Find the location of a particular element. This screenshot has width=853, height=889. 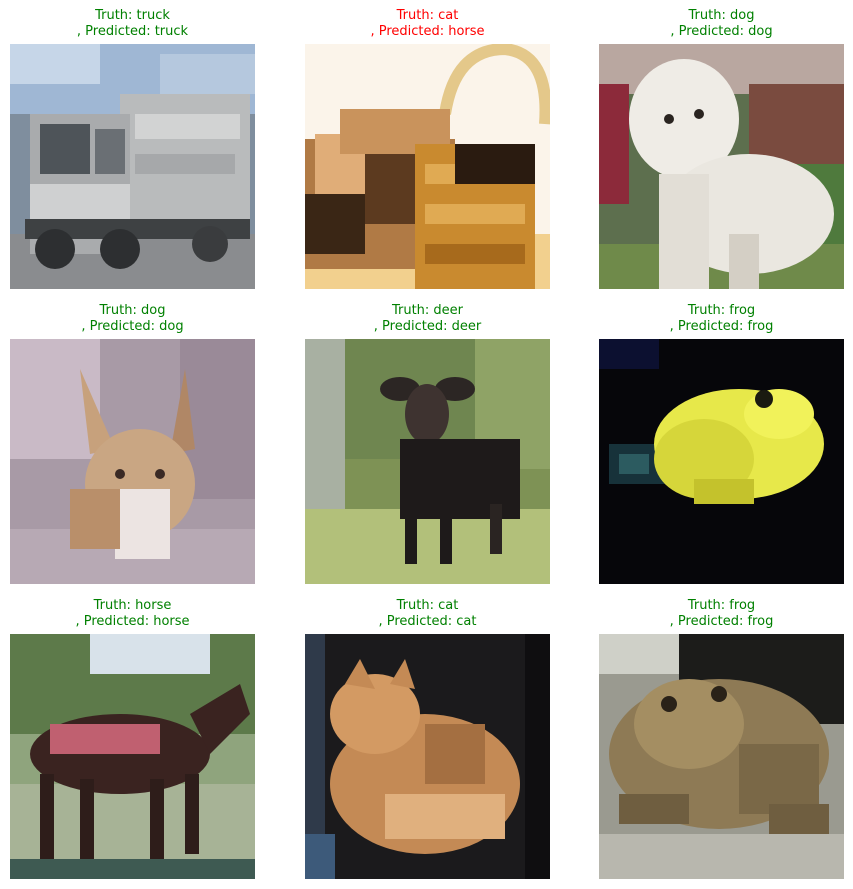

panel-1: Truth: truck , Predicted: truck is located at coordinates (132, 144).